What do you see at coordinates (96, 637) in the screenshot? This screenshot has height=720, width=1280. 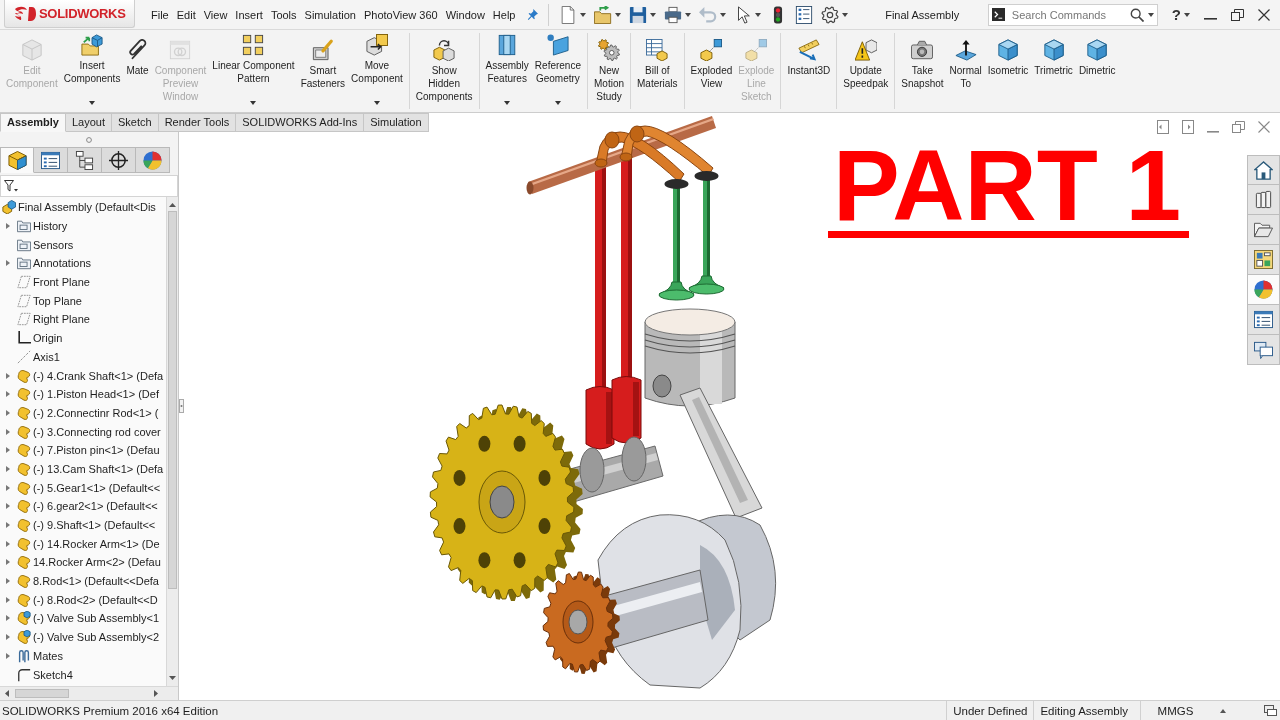 I see `tree-item: (-) Valve Sub Assembly<2` at bounding box center [96, 637].